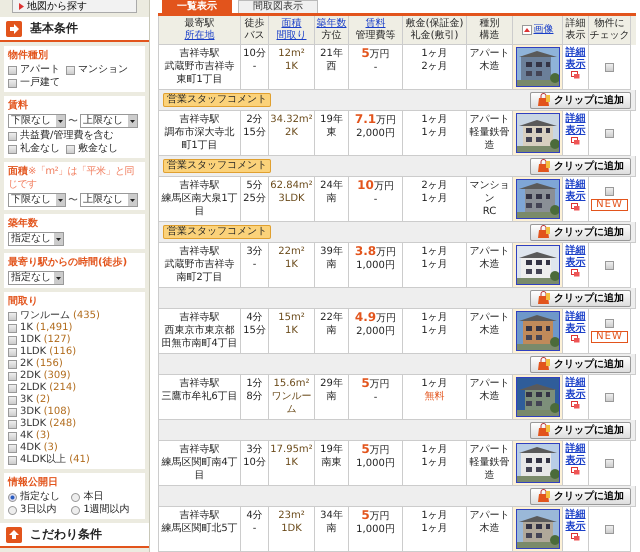  I want to click on column-sort-link: 面積, so click(292, 24).